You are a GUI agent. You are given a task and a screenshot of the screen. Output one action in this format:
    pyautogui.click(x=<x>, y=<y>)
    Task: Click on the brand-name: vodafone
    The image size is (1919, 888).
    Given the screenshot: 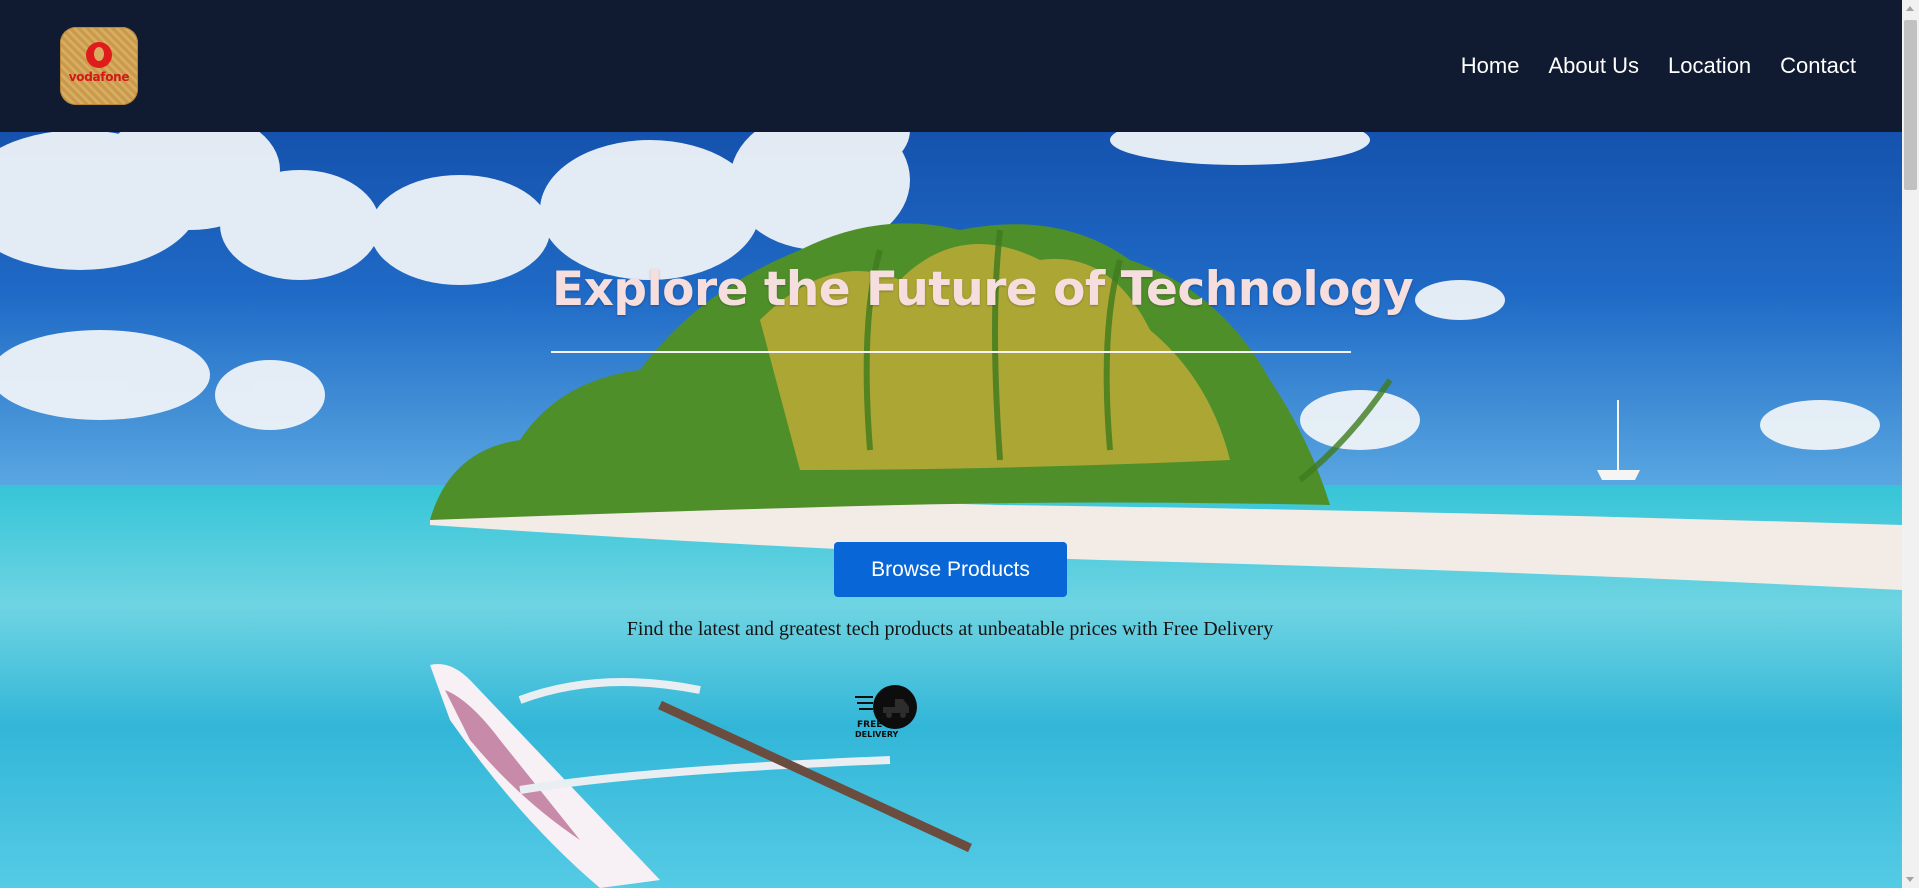 What is the action you would take?
    pyautogui.click(x=99, y=77)
    